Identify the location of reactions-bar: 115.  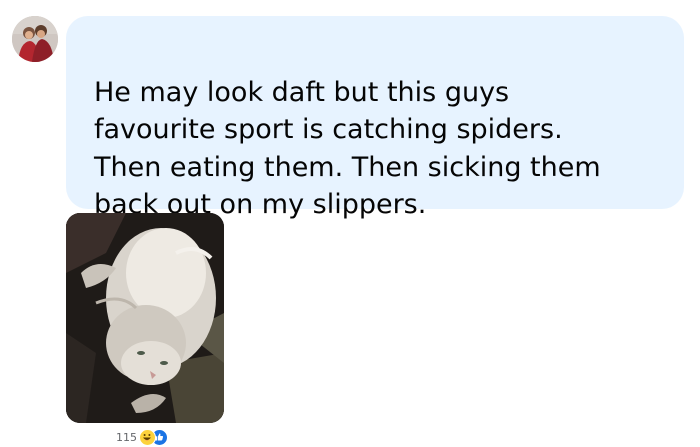
(142, 437).